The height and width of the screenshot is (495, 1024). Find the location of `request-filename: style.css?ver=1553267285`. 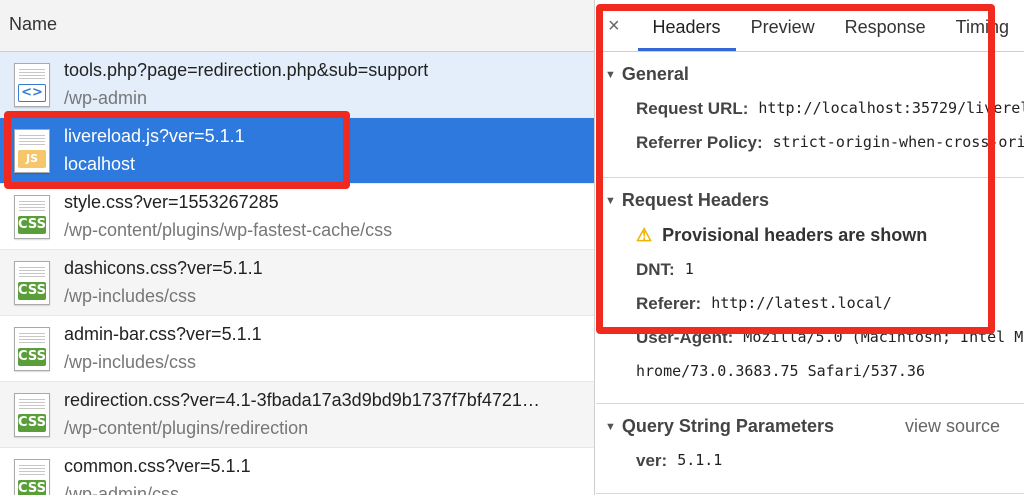

request-filename: style.css?ver=1553267285 is located at coordinates (171, 202).